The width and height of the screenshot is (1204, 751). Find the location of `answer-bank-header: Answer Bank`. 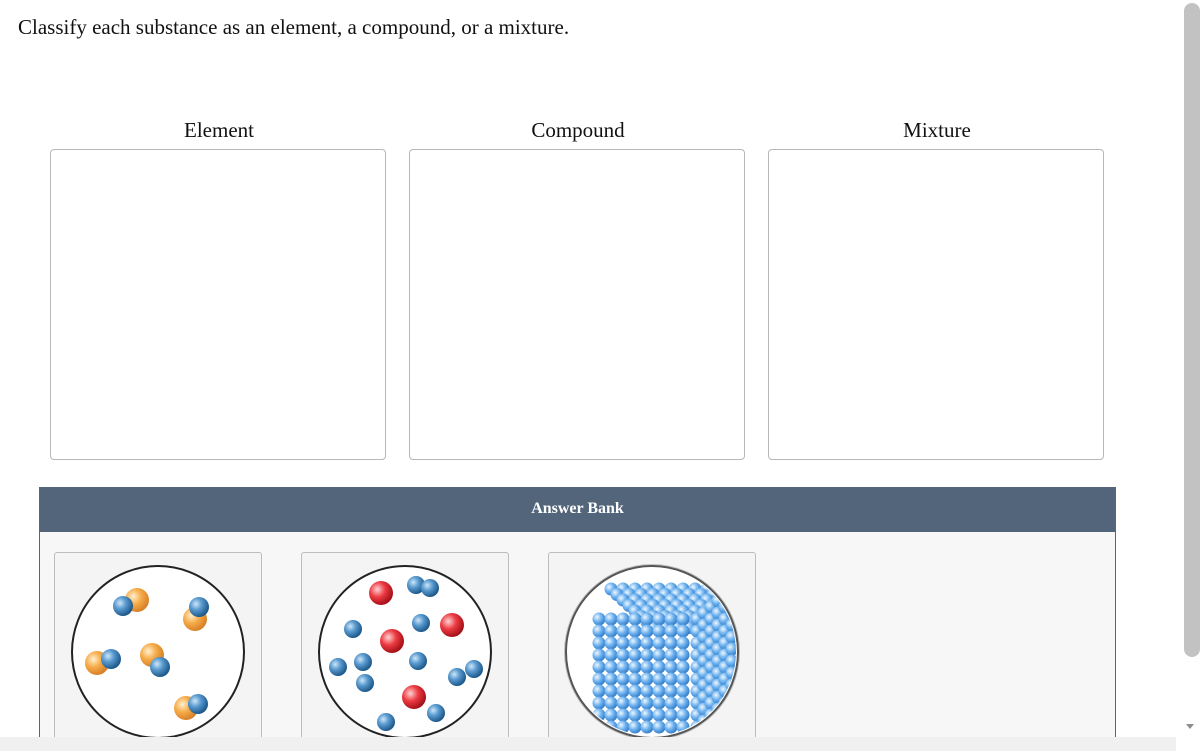

answer-bank-header: Answer Bank is located at coordinates (577, 510).